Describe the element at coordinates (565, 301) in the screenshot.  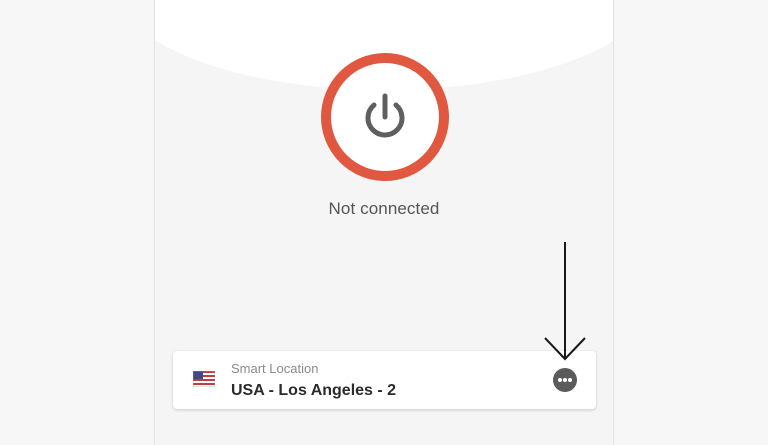
I see `arrow-down-icon` at that location.